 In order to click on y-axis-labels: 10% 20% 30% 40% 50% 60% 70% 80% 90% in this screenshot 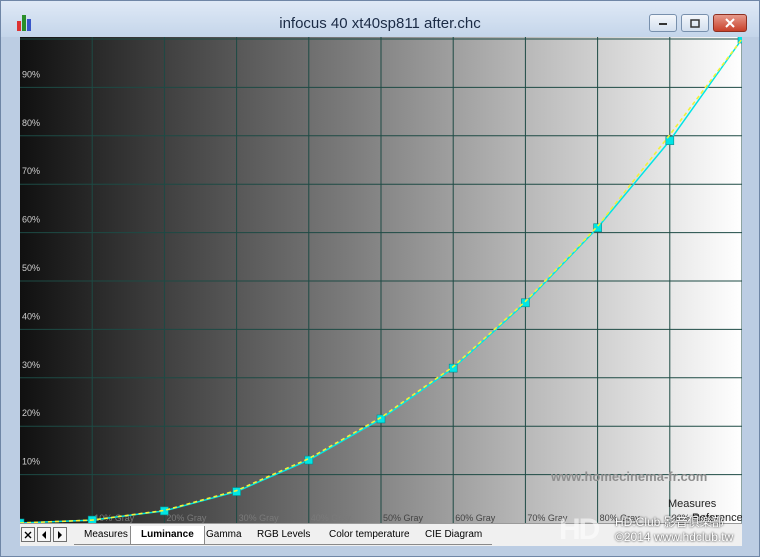, I will do `click(31, 267)`.